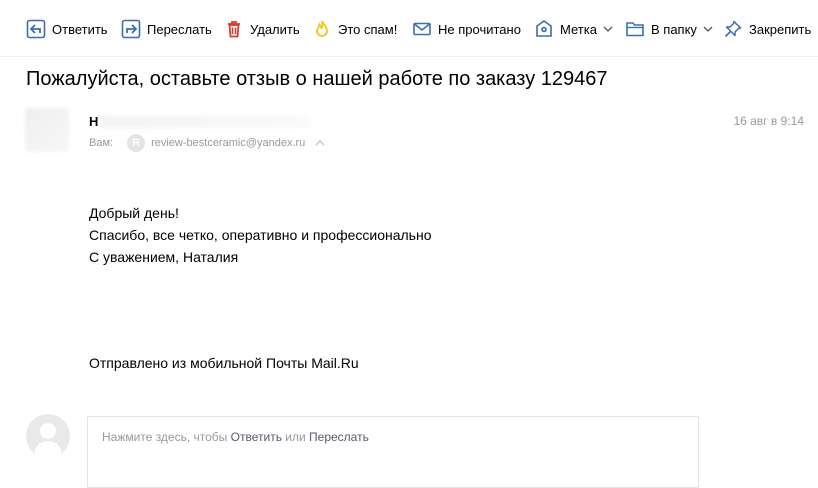 The width and height of the screenshot is (818, 488). What do you see at coordinates (674, 29) in the screenshot?
I see `folder-label: В папку` at bounding box center [674, 29].